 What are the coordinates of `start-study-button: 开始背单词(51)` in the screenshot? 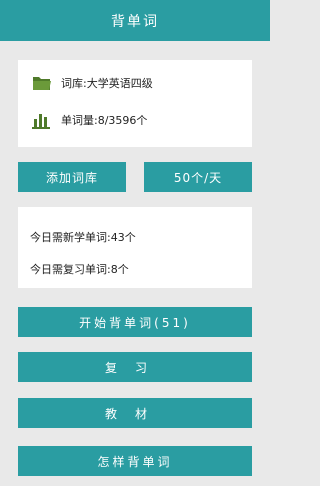 It's located at (135, 322).